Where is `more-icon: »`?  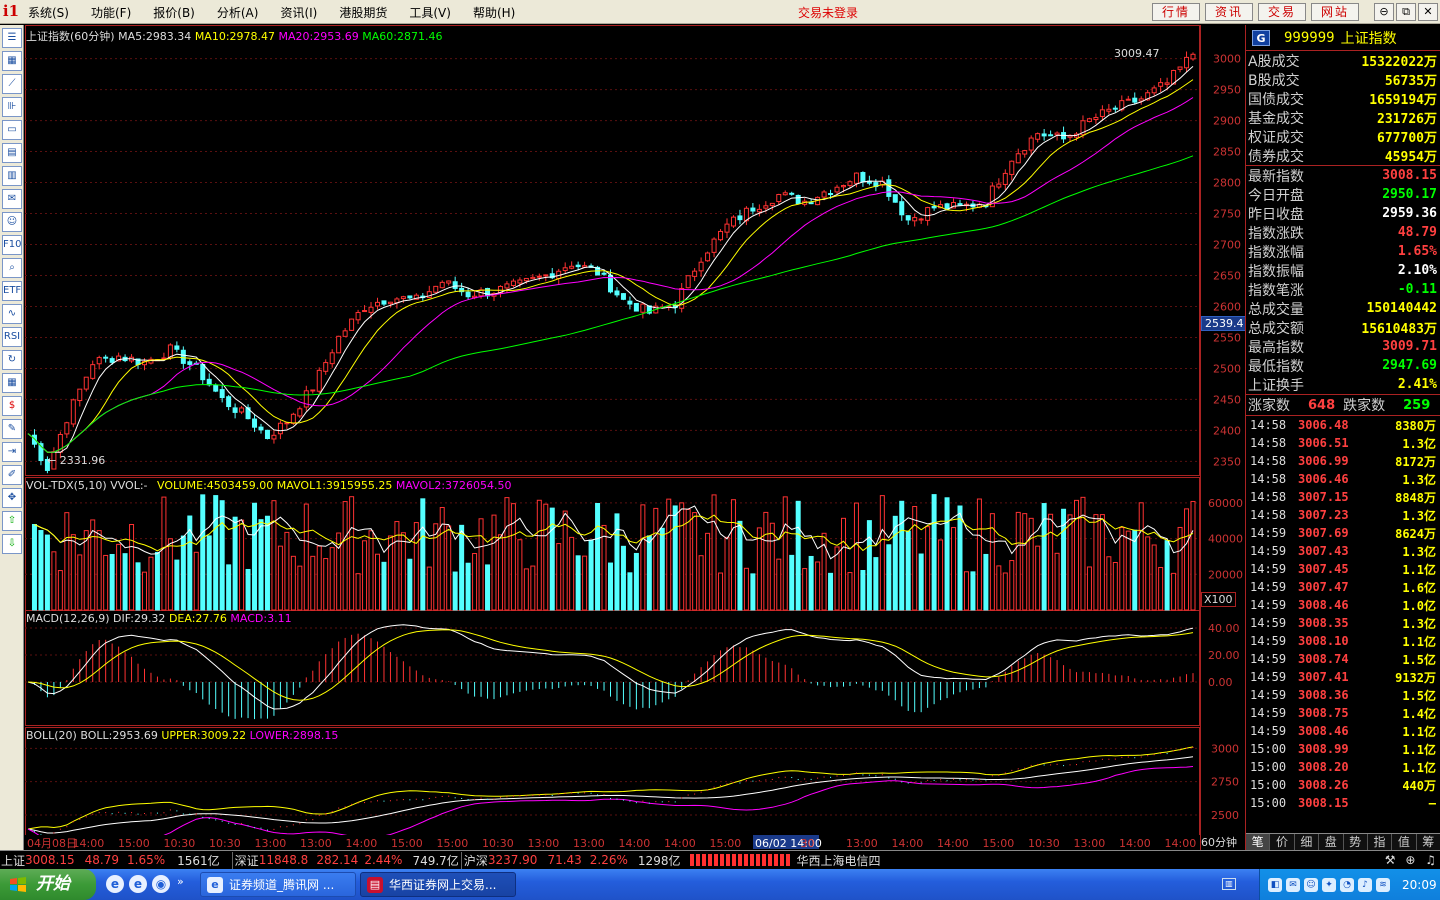
more-icon: » is located at coordinates (180, 884).